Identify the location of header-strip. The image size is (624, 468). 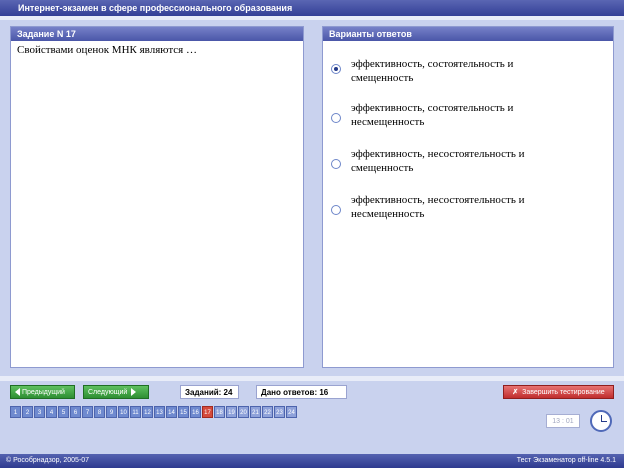
(312, 18).